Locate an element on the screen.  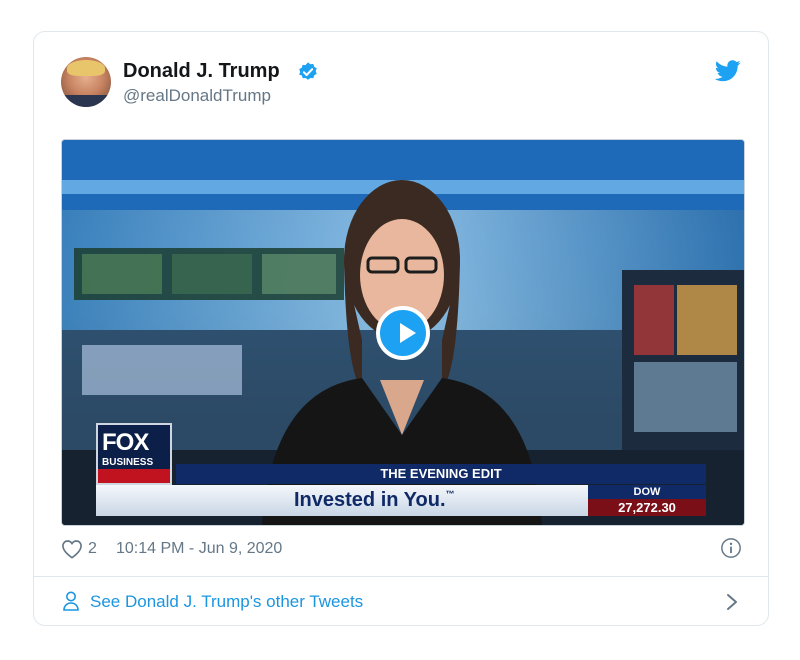
network-logo-stripe is located at coordinates (134, 476).